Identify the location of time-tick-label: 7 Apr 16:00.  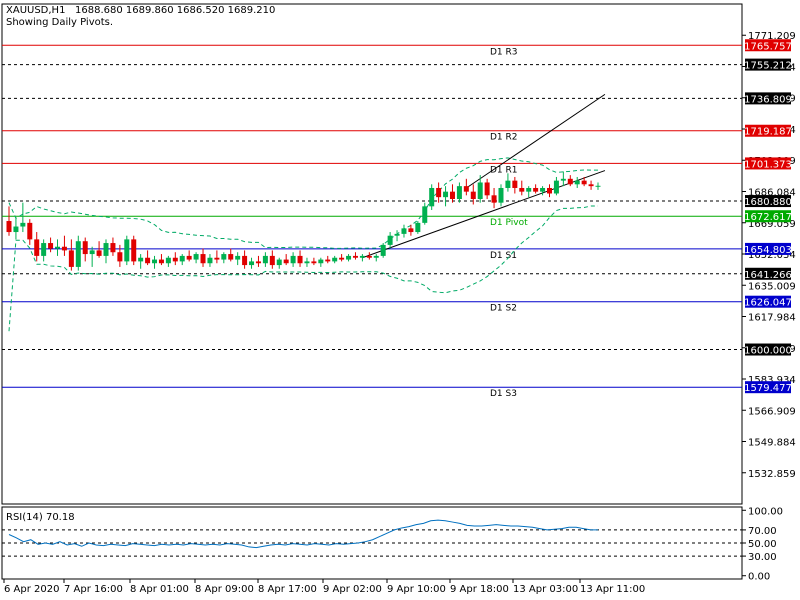
(93, 589).